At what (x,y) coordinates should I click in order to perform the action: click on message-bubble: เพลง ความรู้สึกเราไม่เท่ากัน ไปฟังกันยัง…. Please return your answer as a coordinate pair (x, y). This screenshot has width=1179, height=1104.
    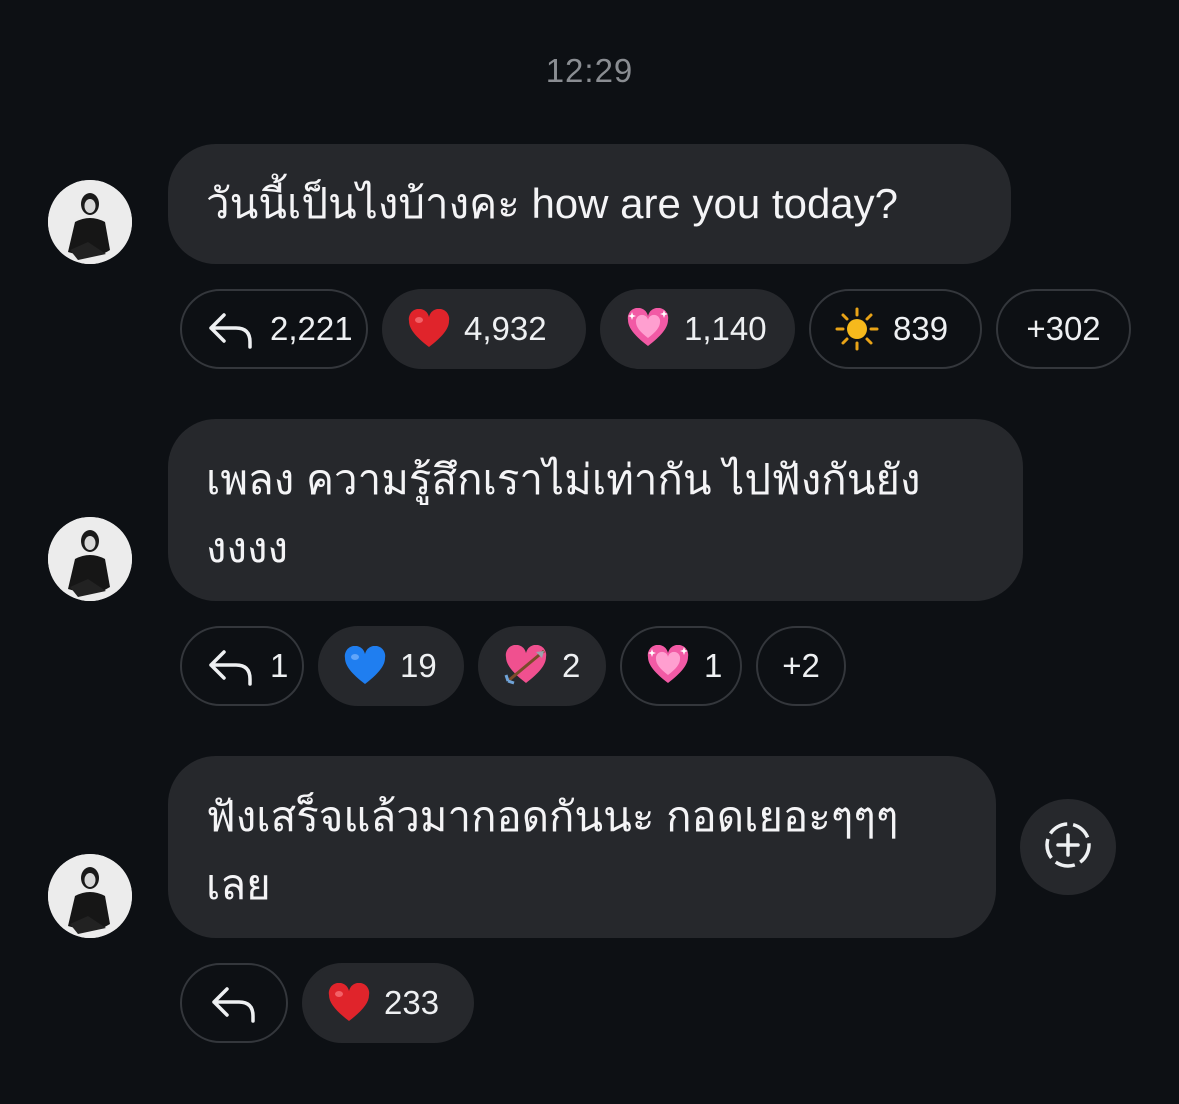
    Looking at the image, I should click on (595, 510).